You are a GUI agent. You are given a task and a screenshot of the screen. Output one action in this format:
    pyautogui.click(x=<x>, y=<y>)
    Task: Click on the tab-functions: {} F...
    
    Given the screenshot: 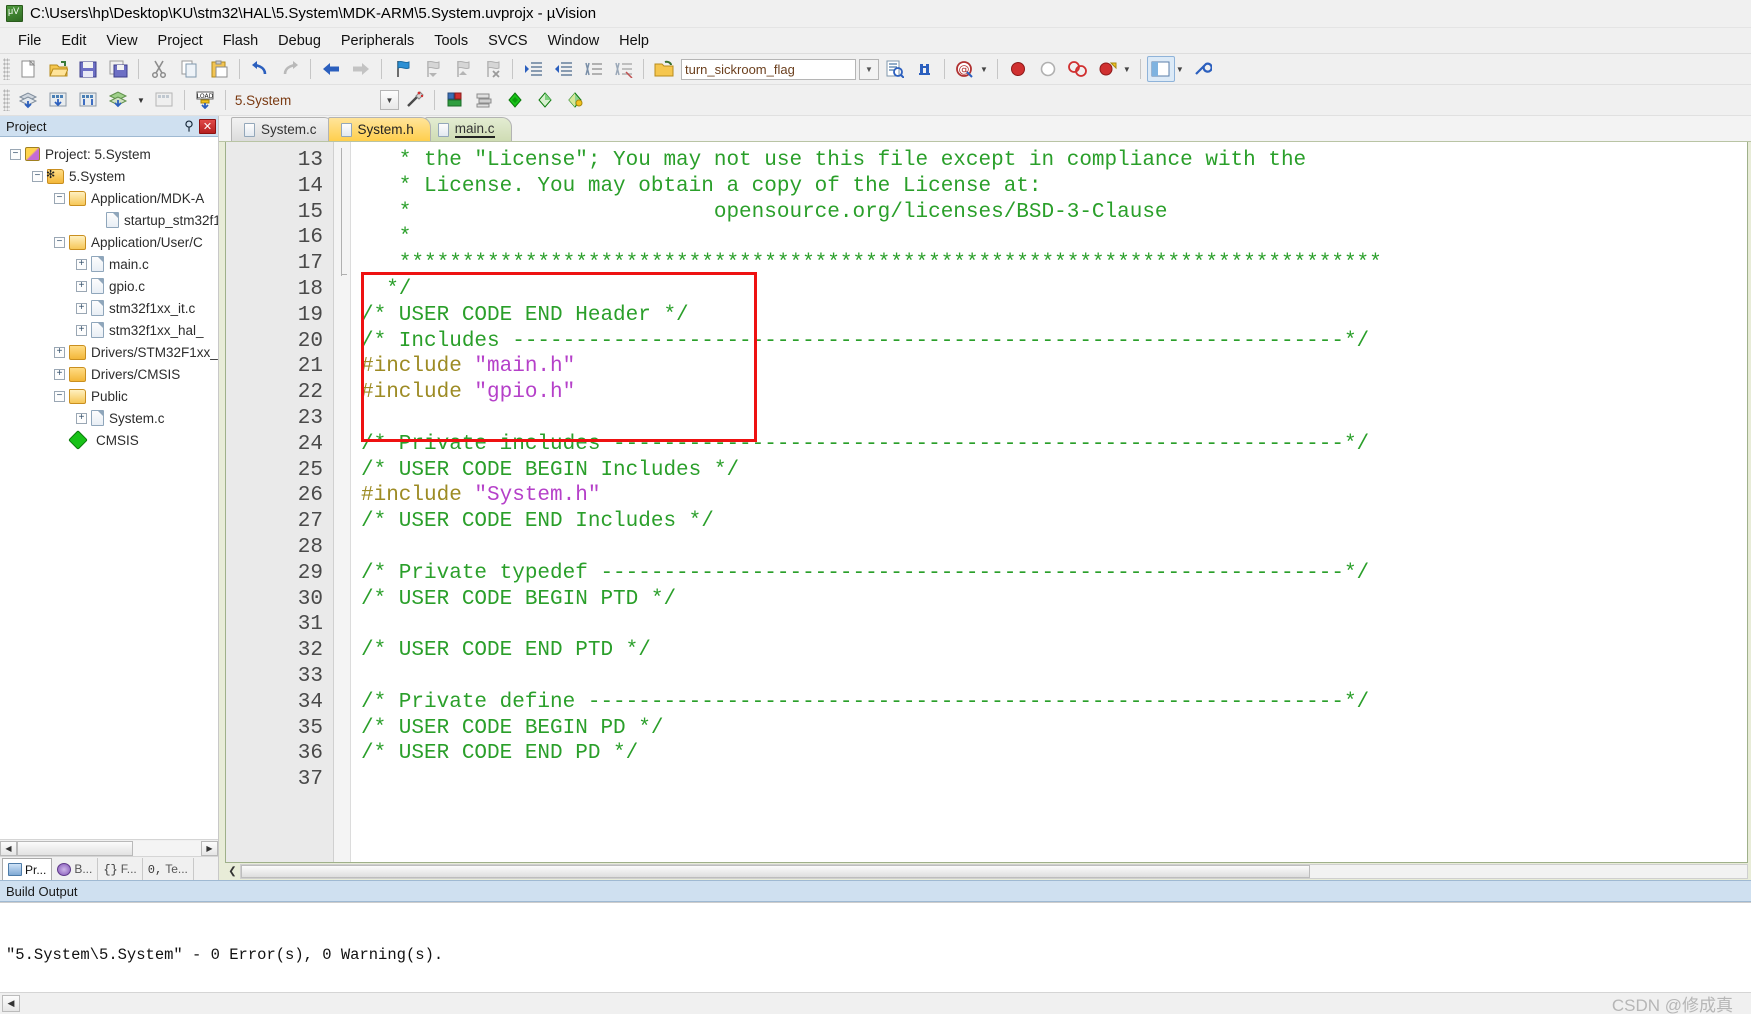 What is the action you would take?
    pyautogui.click(x=120, y=869)
    